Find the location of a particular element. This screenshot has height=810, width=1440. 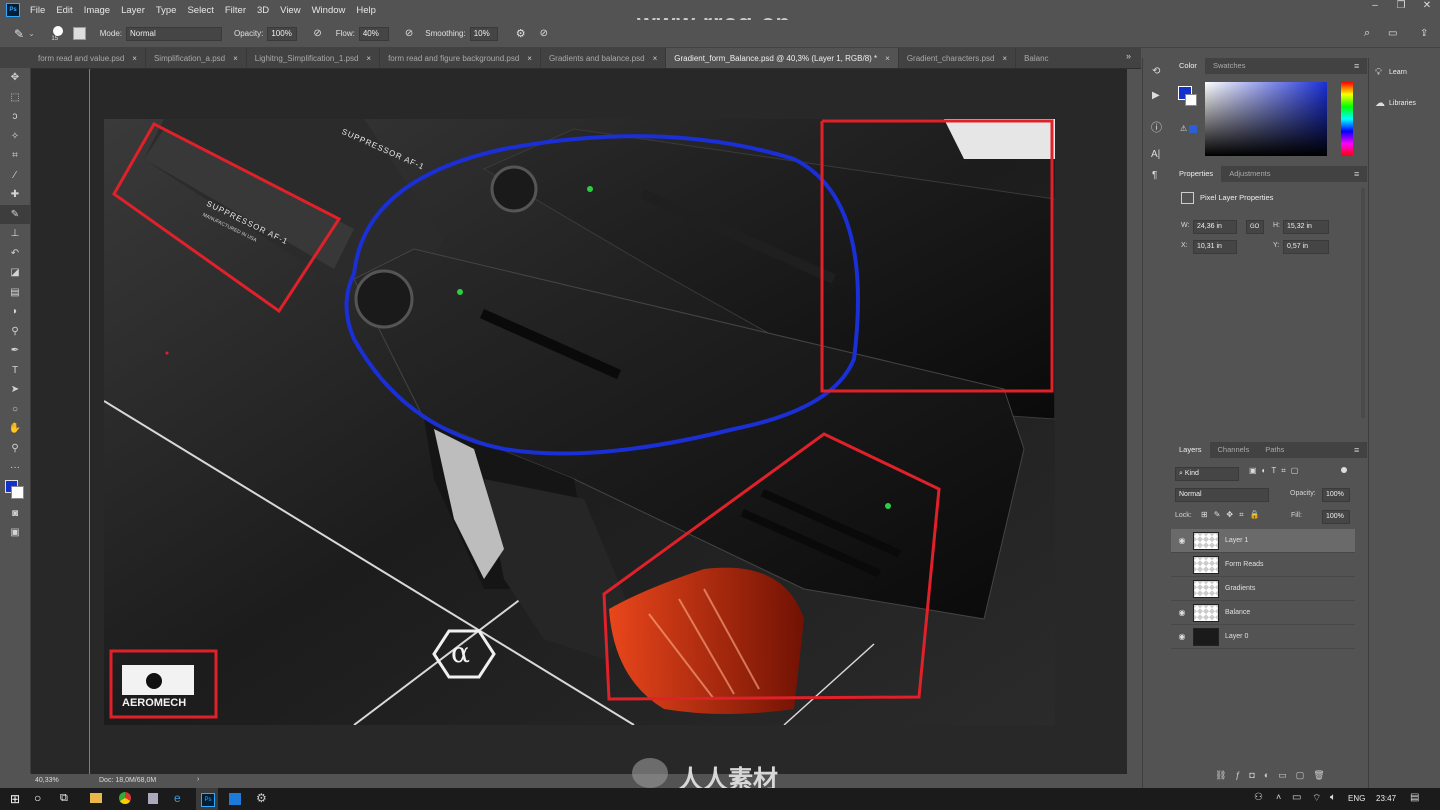

tray-icon: ▭ is located at coordinates (1296, 797).